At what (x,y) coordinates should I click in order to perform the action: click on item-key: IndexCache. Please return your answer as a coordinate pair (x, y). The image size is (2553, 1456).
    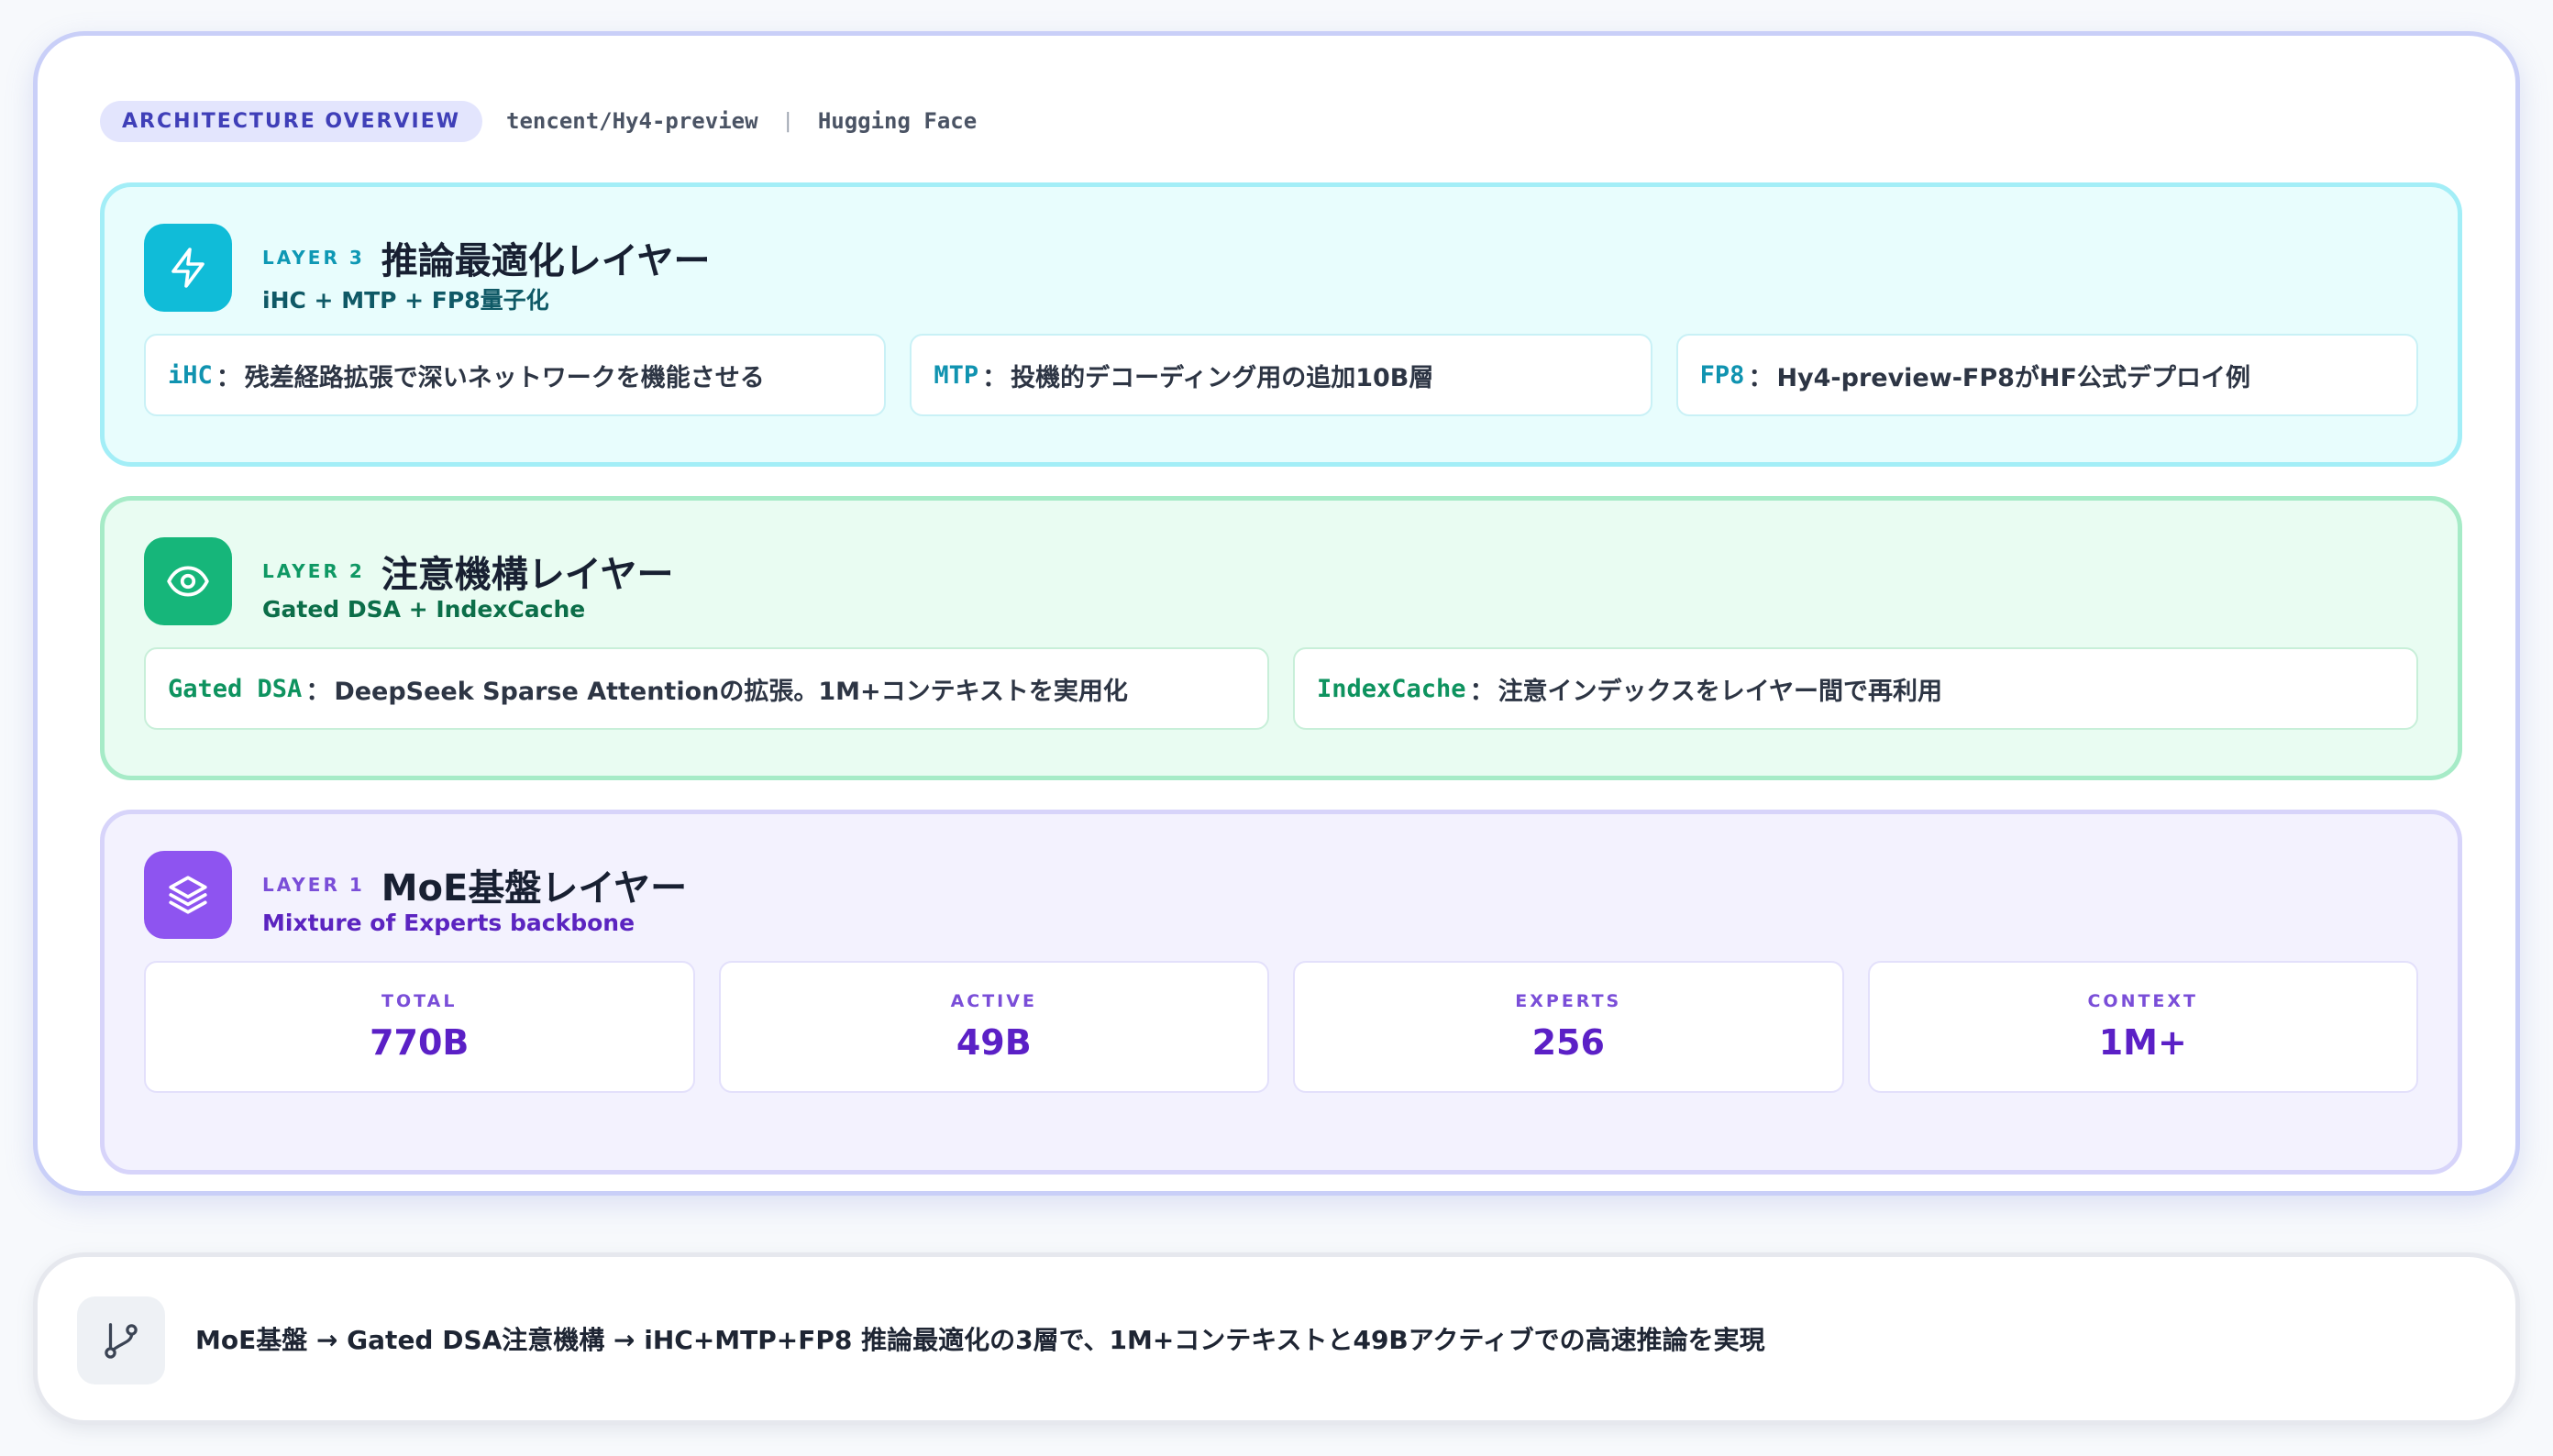
    Looking at the image, I should click on (1391, 688).